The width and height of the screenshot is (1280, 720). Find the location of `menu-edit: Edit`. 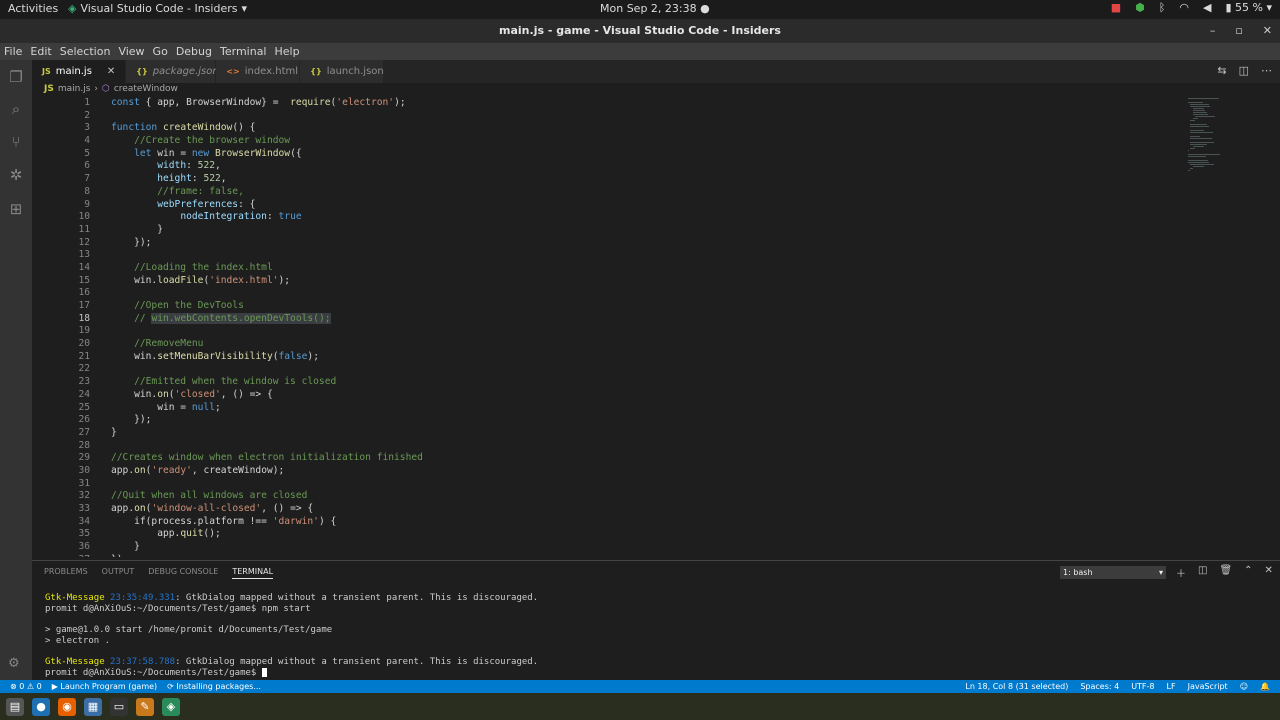

menu-edit: Edit is located at coordinates (40, 51).